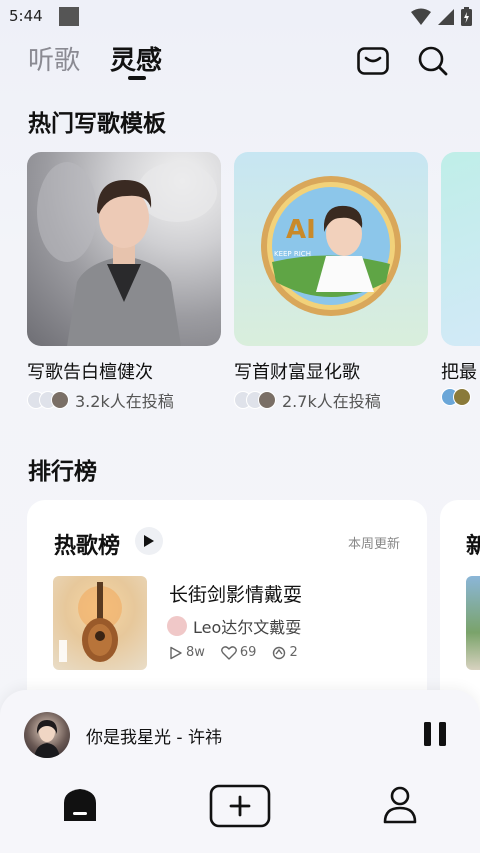 Image resolution: width=480 pixels, height=853 pixels. What do you see at coordinates (435, 734) in the screenshot?
I see `pause-button` at bounding box center [435, 734].